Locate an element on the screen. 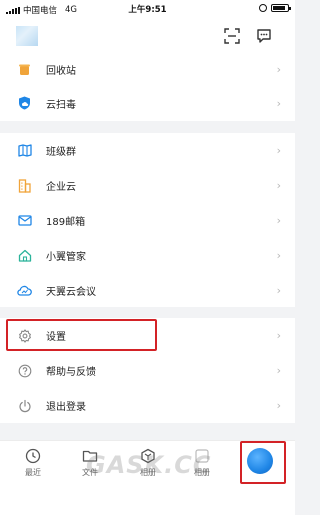 Image resolution: width=320 pixels, height=515 pixels. nav-tab-recent: 最近 is located at coordinates (33, 461).